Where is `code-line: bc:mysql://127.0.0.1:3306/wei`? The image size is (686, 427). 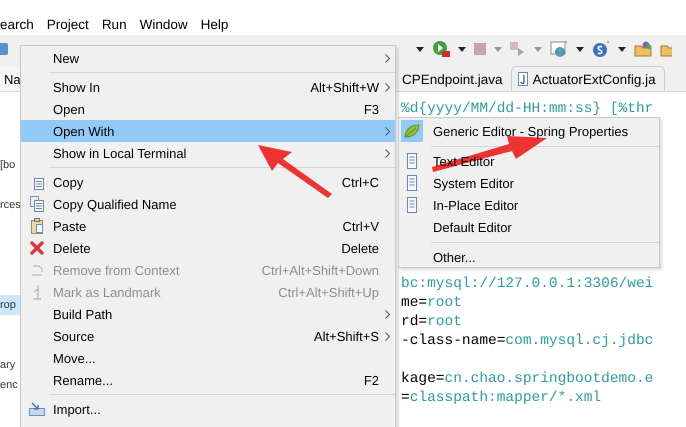 code-line: bc:mysql://127.0.0.1:3306/wei is located at coordinates (527, 284).